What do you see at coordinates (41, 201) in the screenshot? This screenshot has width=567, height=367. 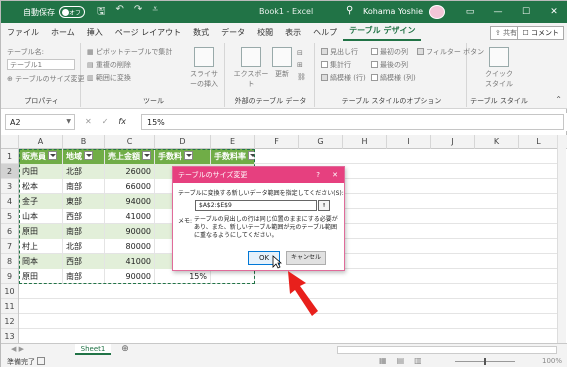 I see `table-cell: 金子` at bounding box center [41, 201].